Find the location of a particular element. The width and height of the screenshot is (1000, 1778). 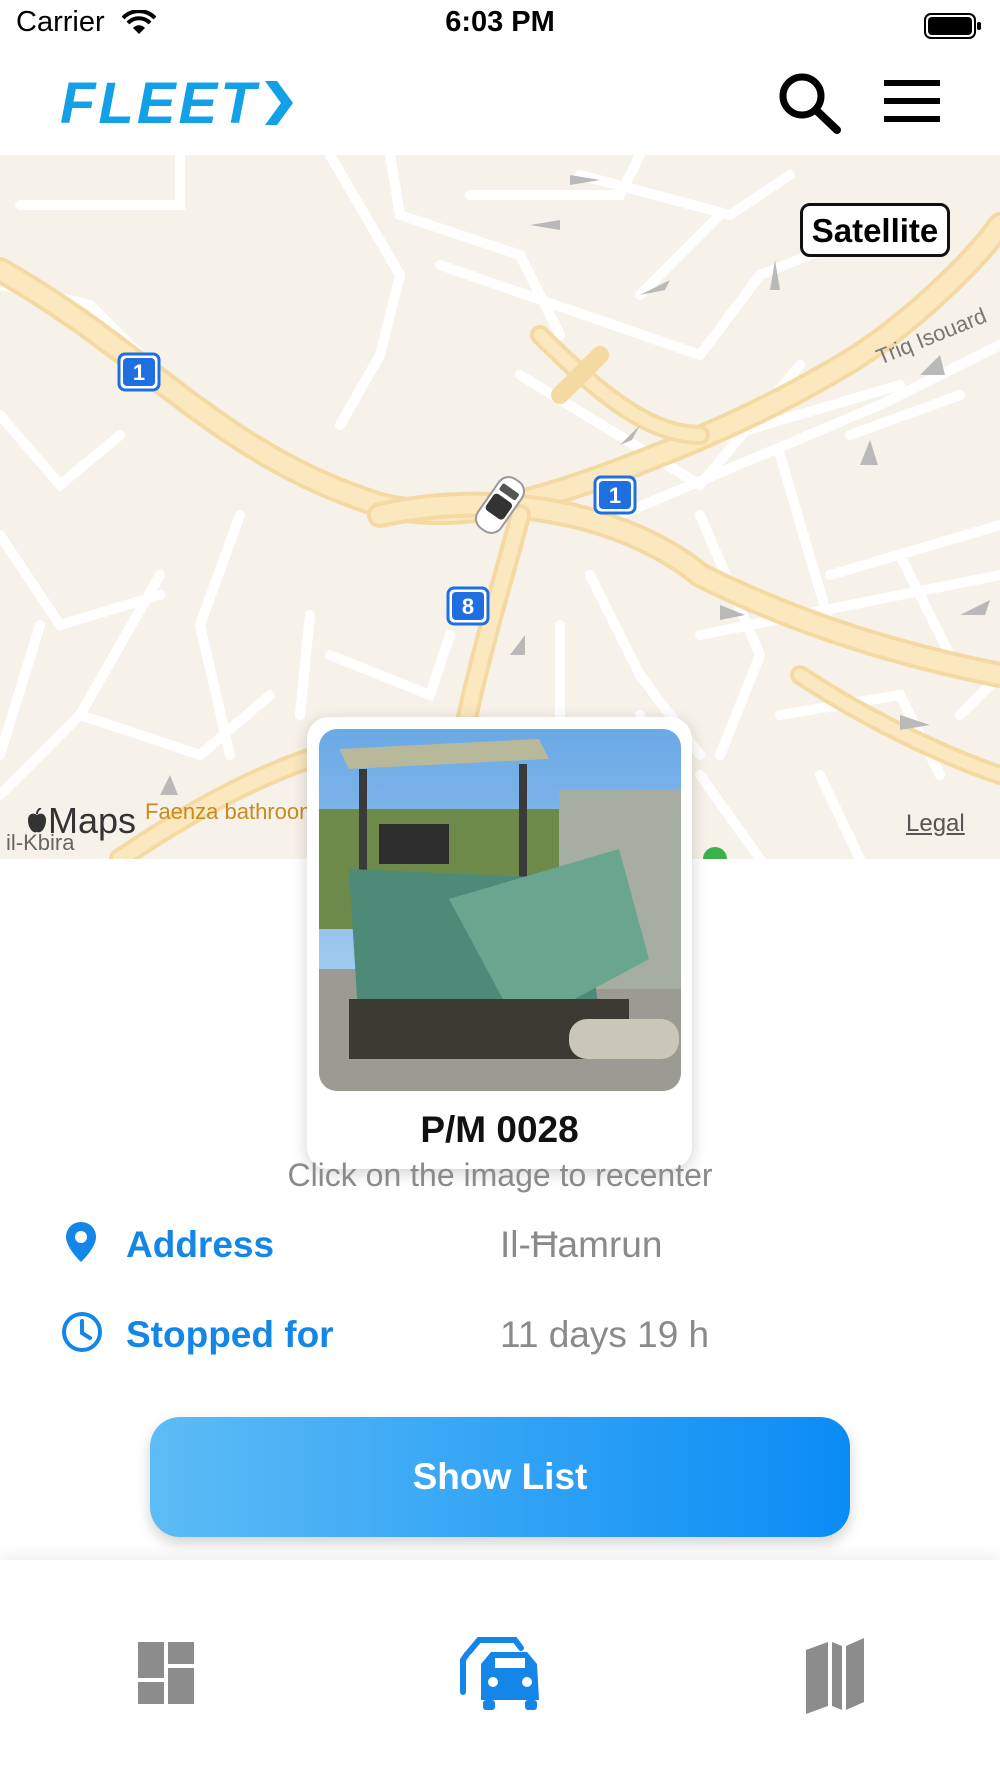

menu-button is located at coordinates (912, 101).